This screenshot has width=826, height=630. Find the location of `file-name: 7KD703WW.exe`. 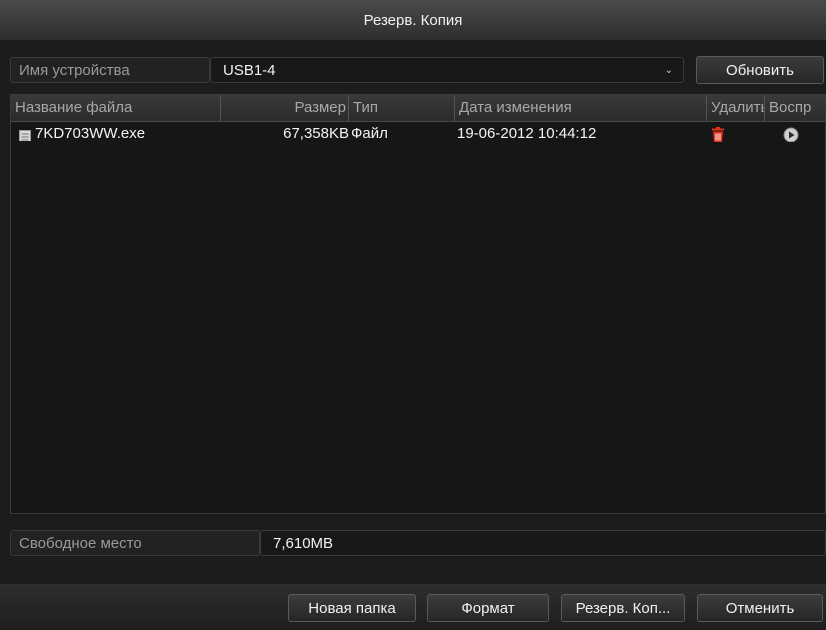

file-name: 7KD703WW.exe is located at coordinates (90, 133).